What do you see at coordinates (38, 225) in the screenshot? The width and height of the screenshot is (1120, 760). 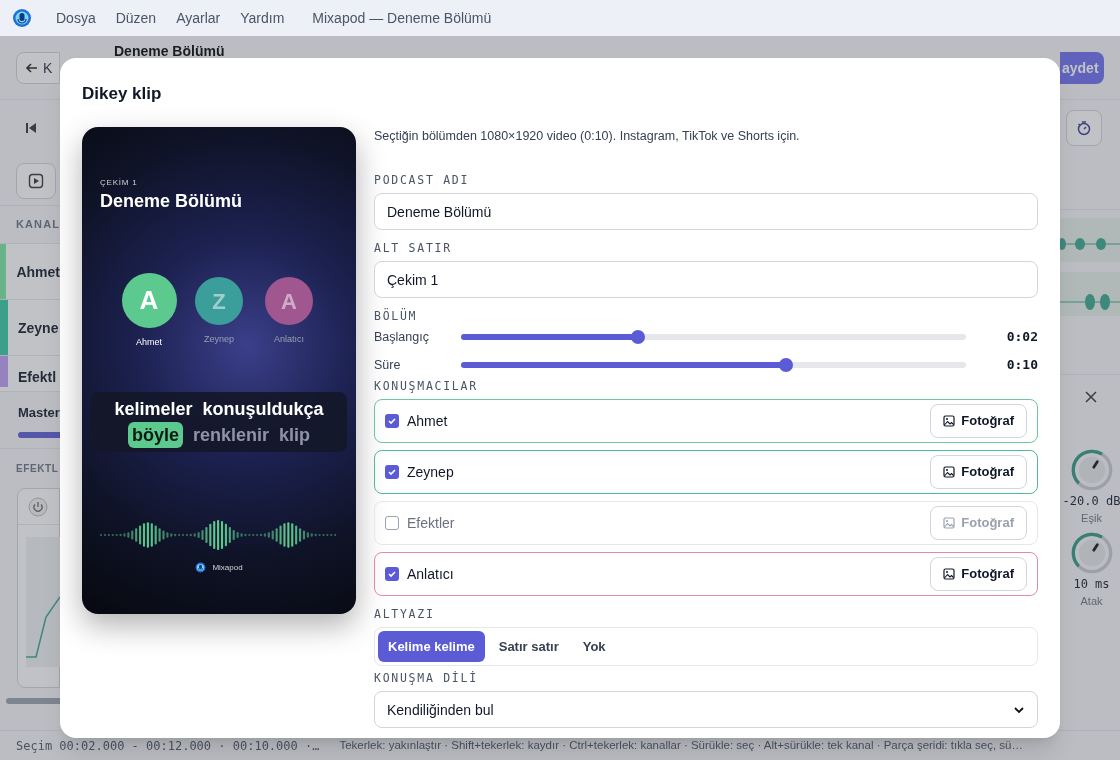 I see `section-label: KANAL` at bounding box center [38, 225].